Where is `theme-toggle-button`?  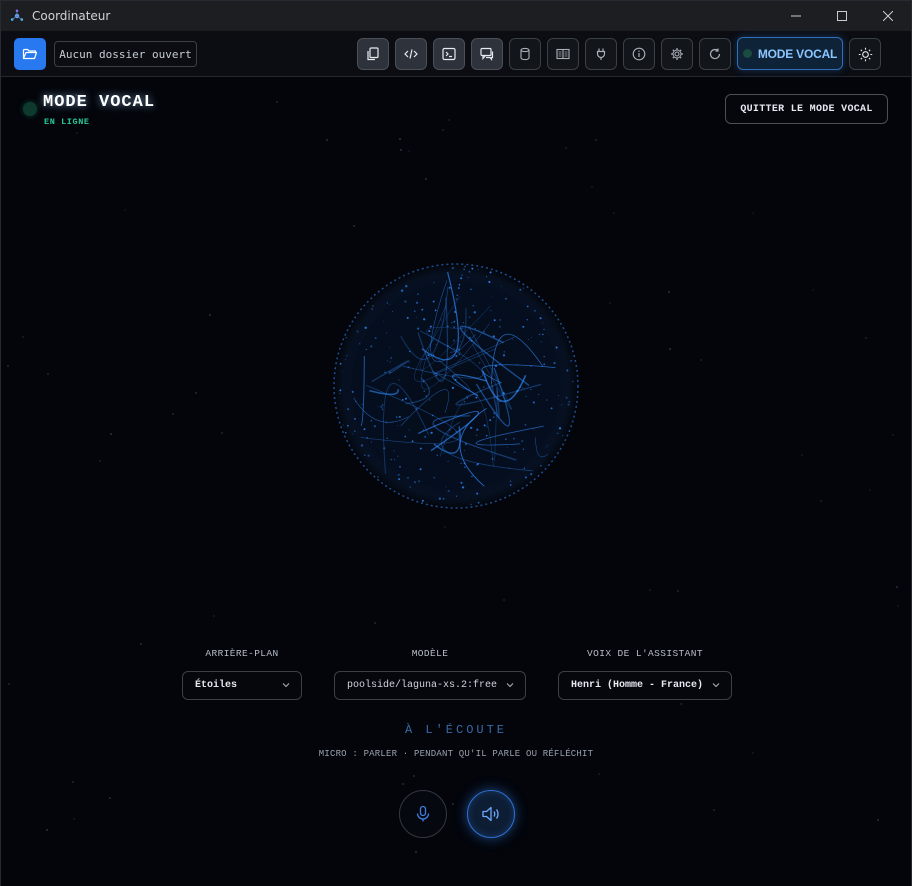
theme-toggle-button is located at coordinates (865, 54).